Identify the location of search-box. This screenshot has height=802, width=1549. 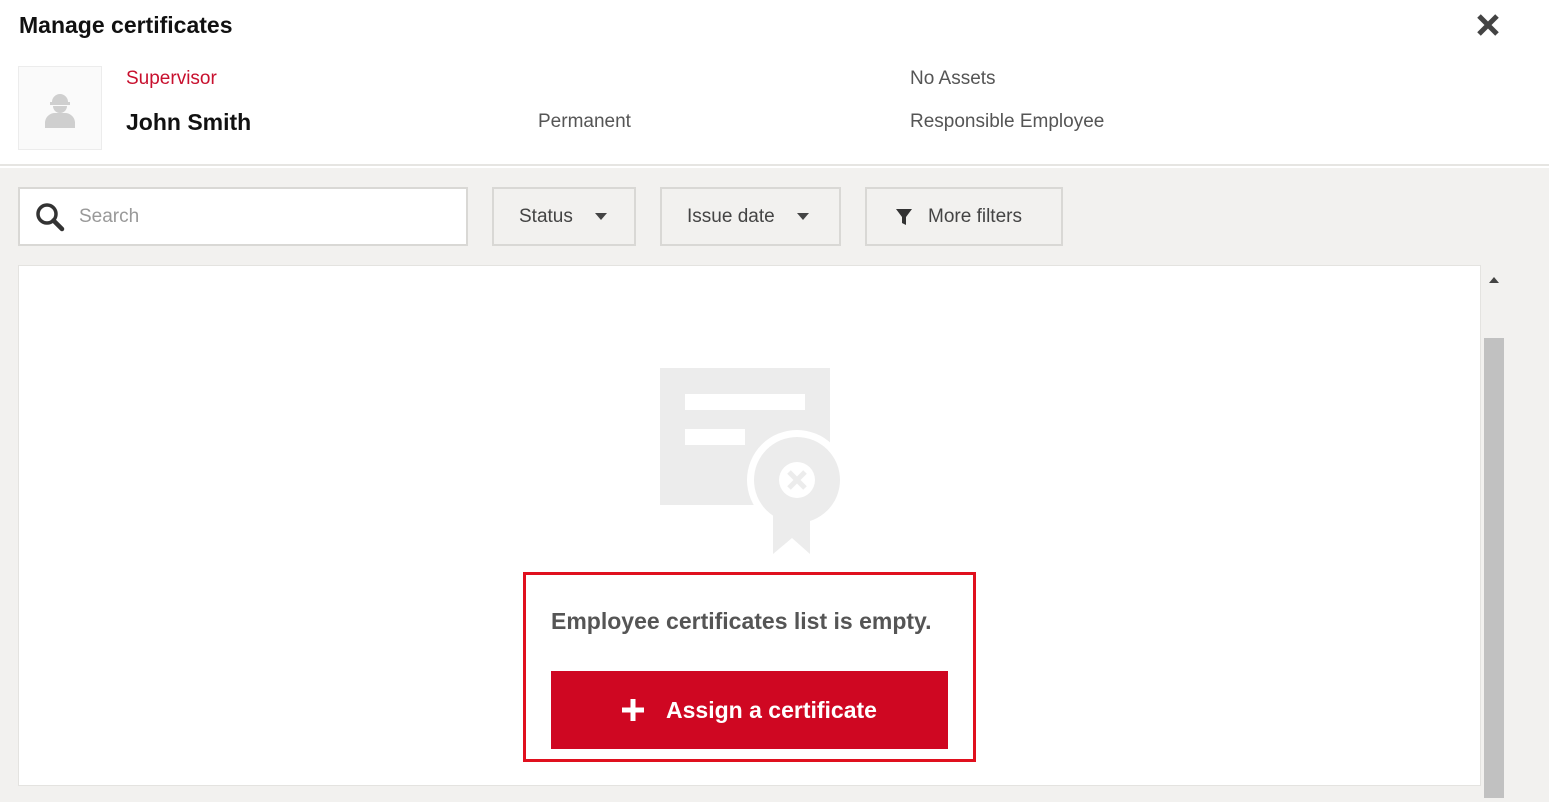
(243, 216).